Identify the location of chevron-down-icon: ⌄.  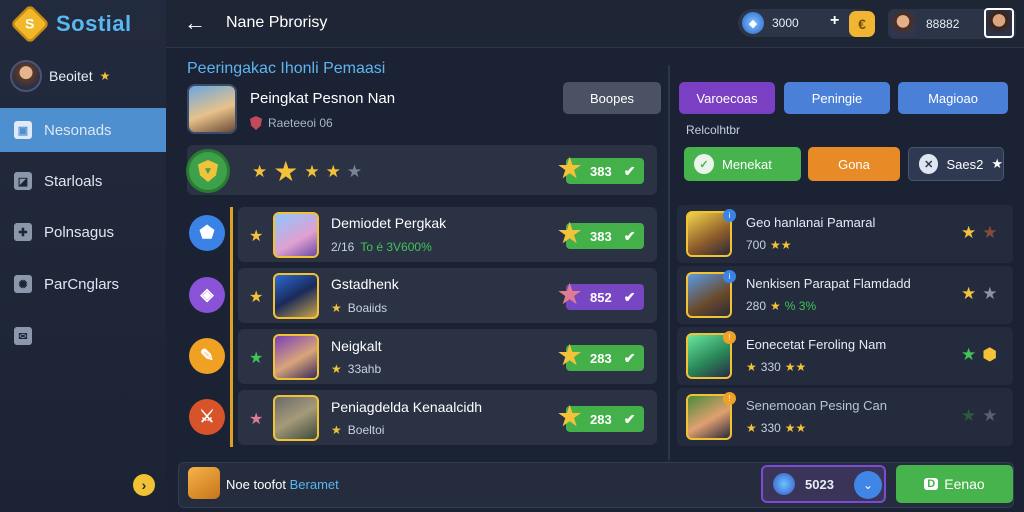
(868, 485).